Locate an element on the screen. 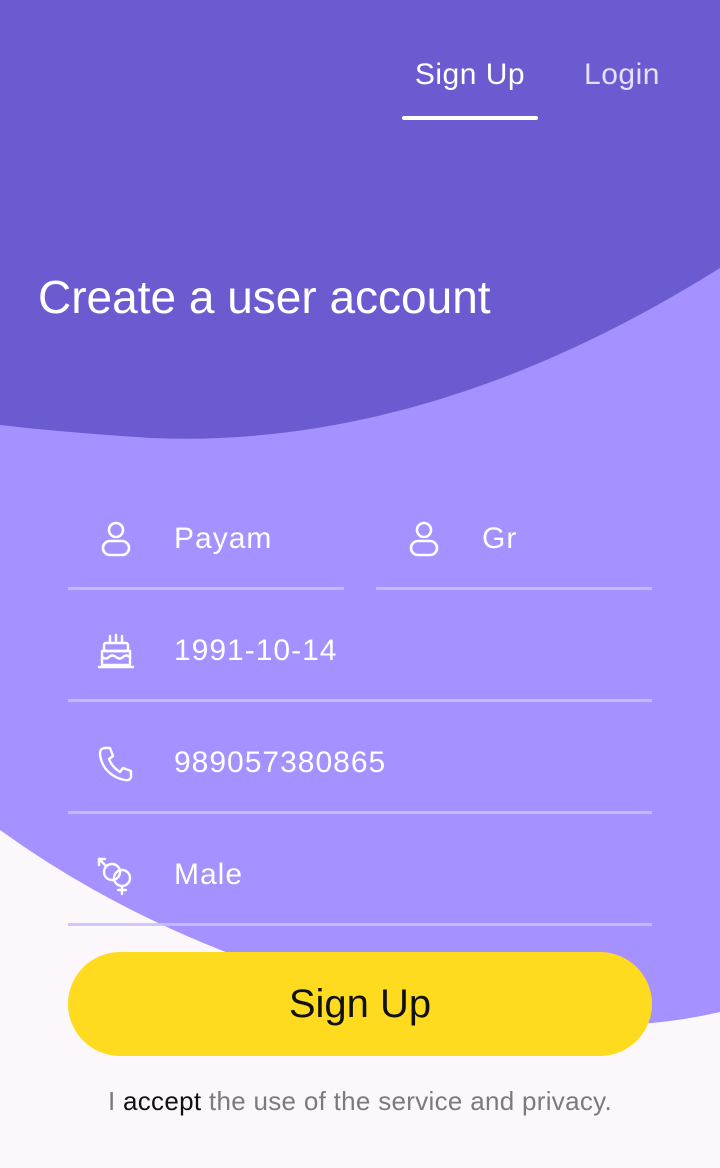 The image size is (720, 1168). phone-field: 989057380865 is located at coordinates (360, 769).